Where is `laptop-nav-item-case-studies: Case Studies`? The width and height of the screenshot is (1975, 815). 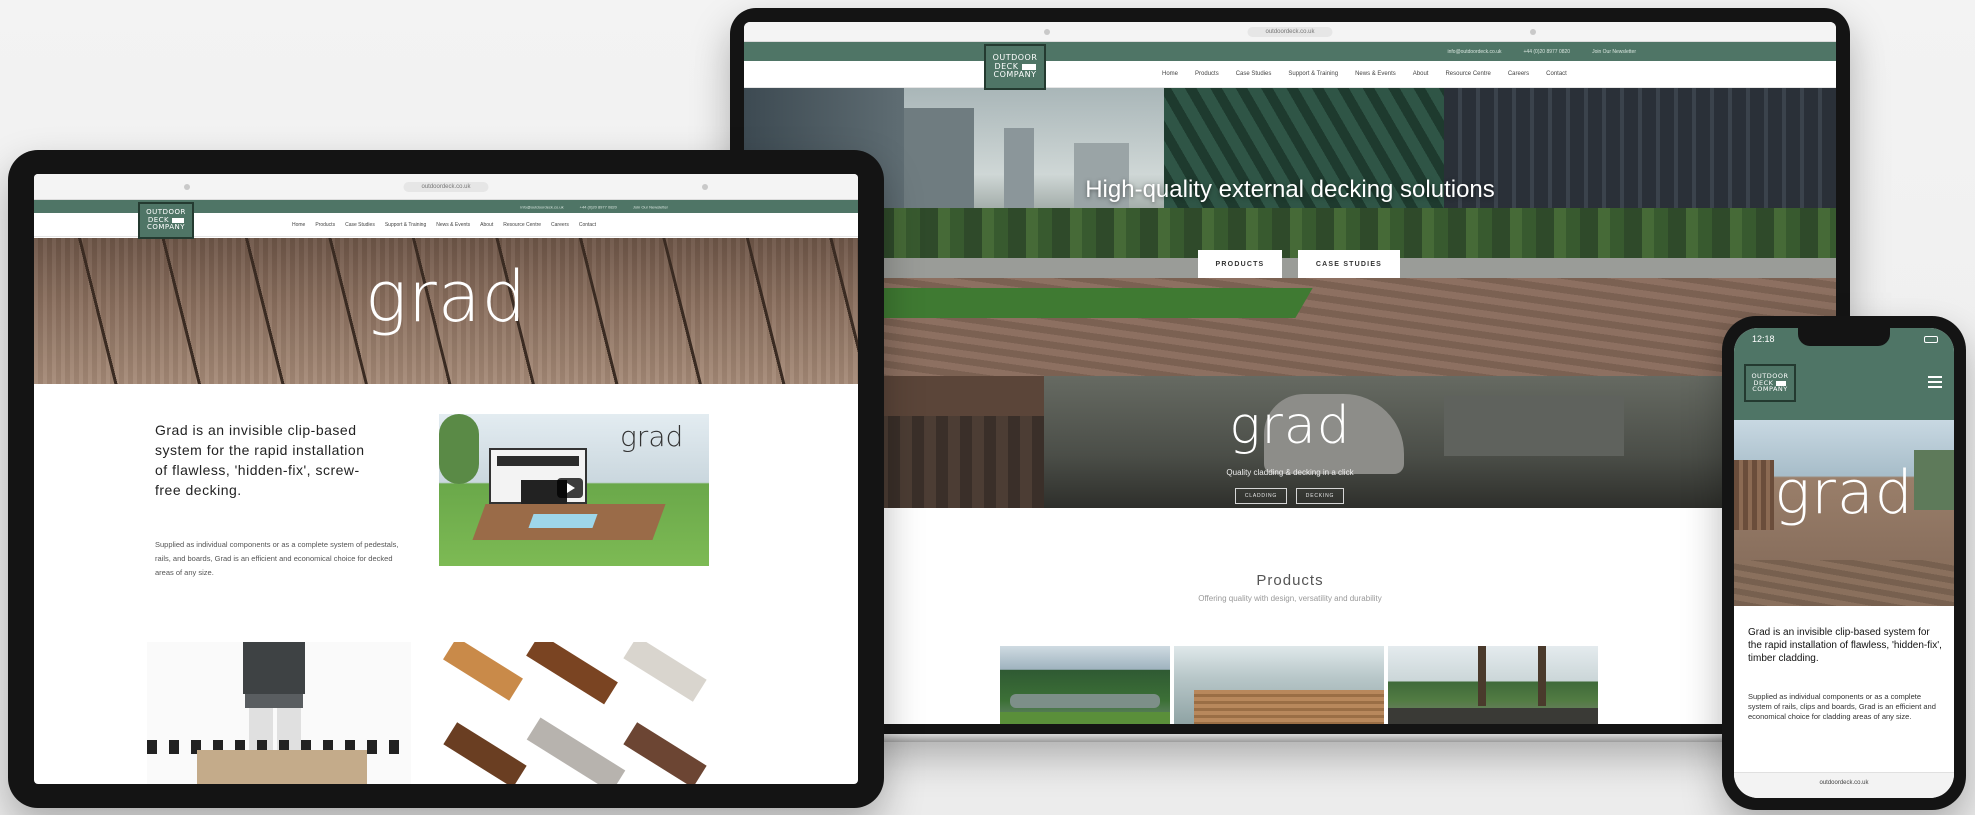
laptop-nav-item-case-studies: Case Studies is located at coordinates (1254, 74).